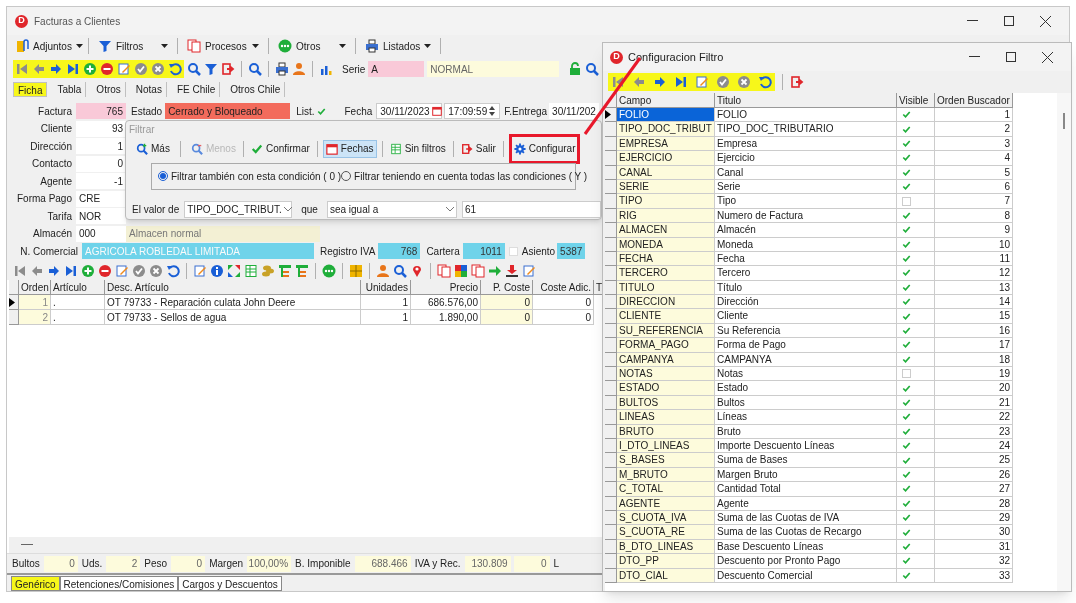  What do you see at coordinates (39, 69) in the screenshot?
I see `left-arrow-icon` at bounding box center [39, 69].